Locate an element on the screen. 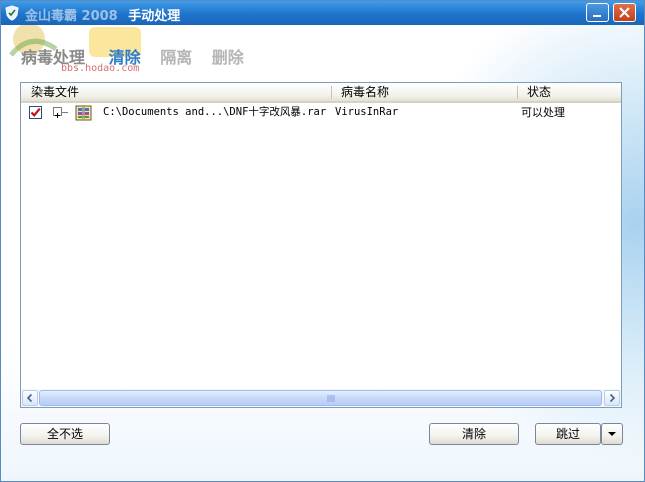 The height and width of the screenshot is (482, 645). chevron-left-icon is located at coordinates (29, 398).